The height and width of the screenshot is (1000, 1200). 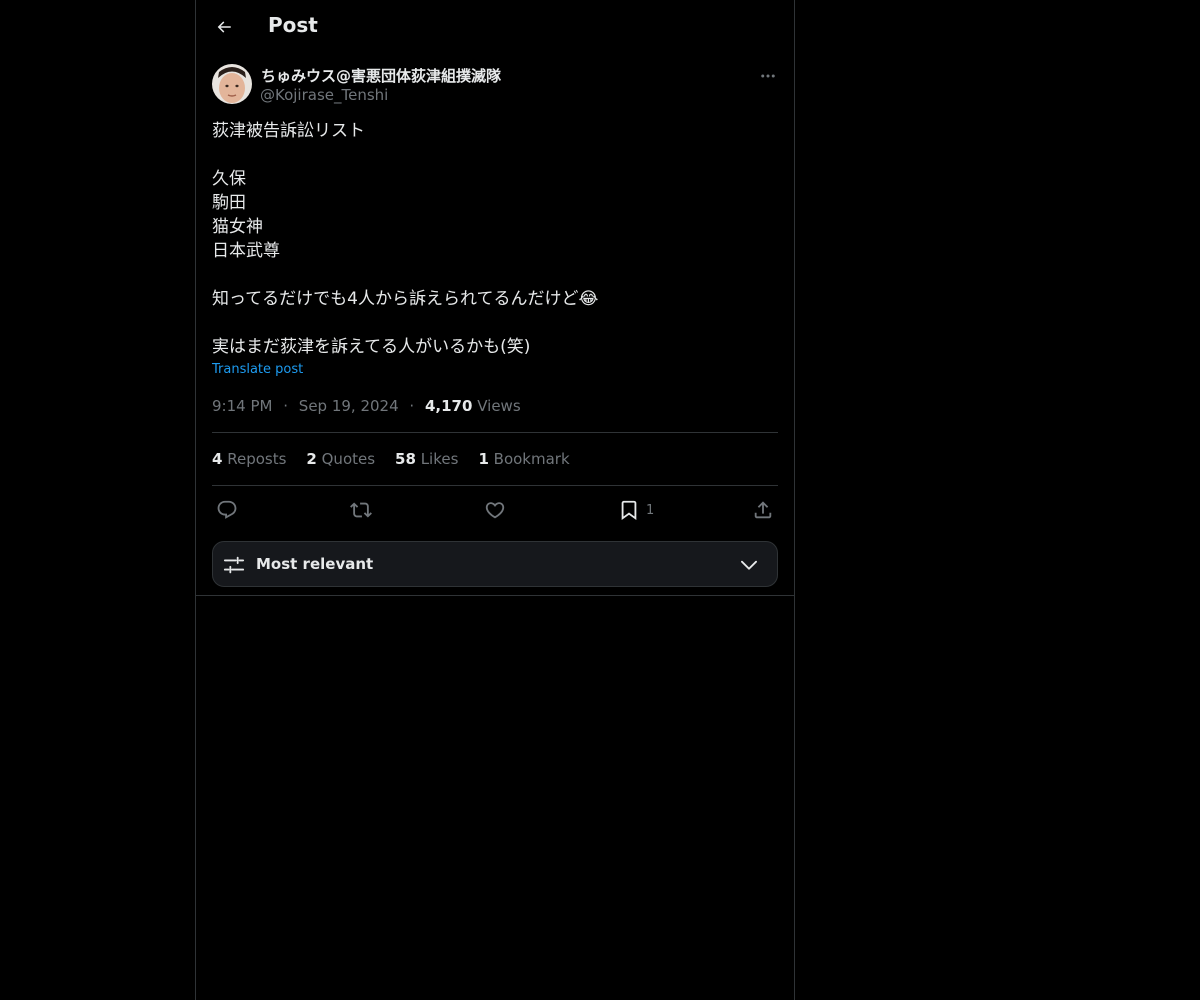 I want to click on post-line: 久保, so click(x=229, y=179).